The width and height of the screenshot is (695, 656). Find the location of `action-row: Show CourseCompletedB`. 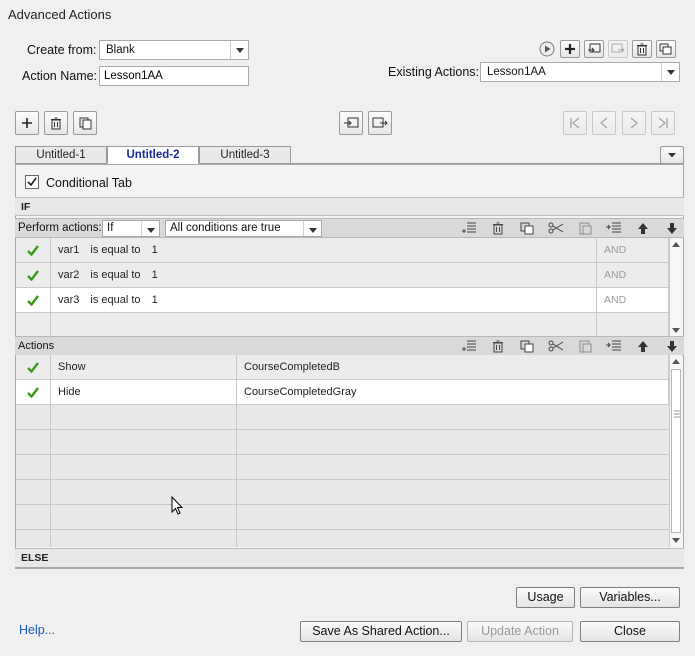

action-row: Show CourseCompletedB is located at coordinates (342, 367).